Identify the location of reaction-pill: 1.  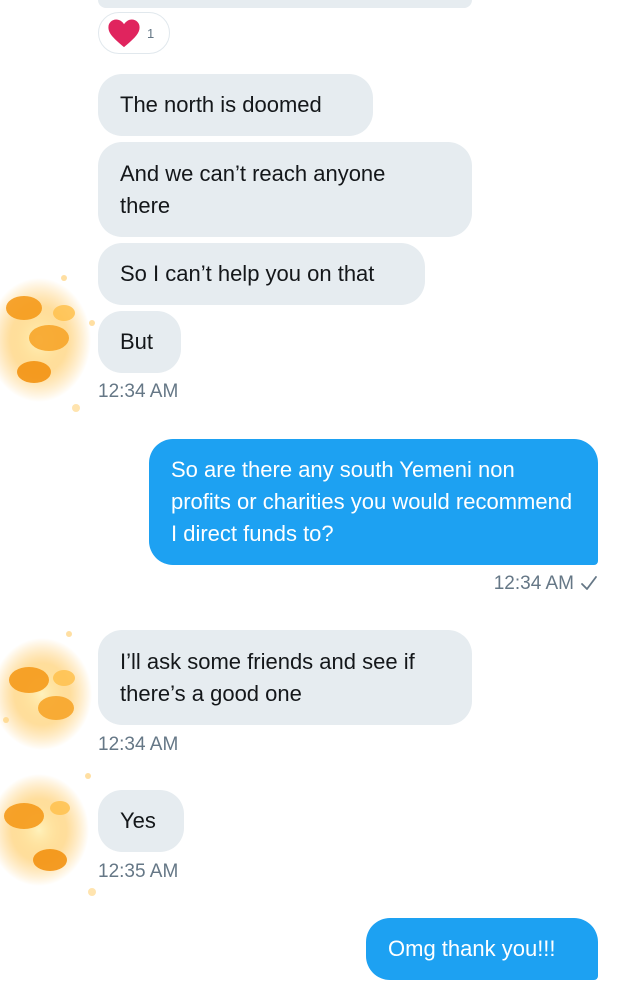
(134, 33).